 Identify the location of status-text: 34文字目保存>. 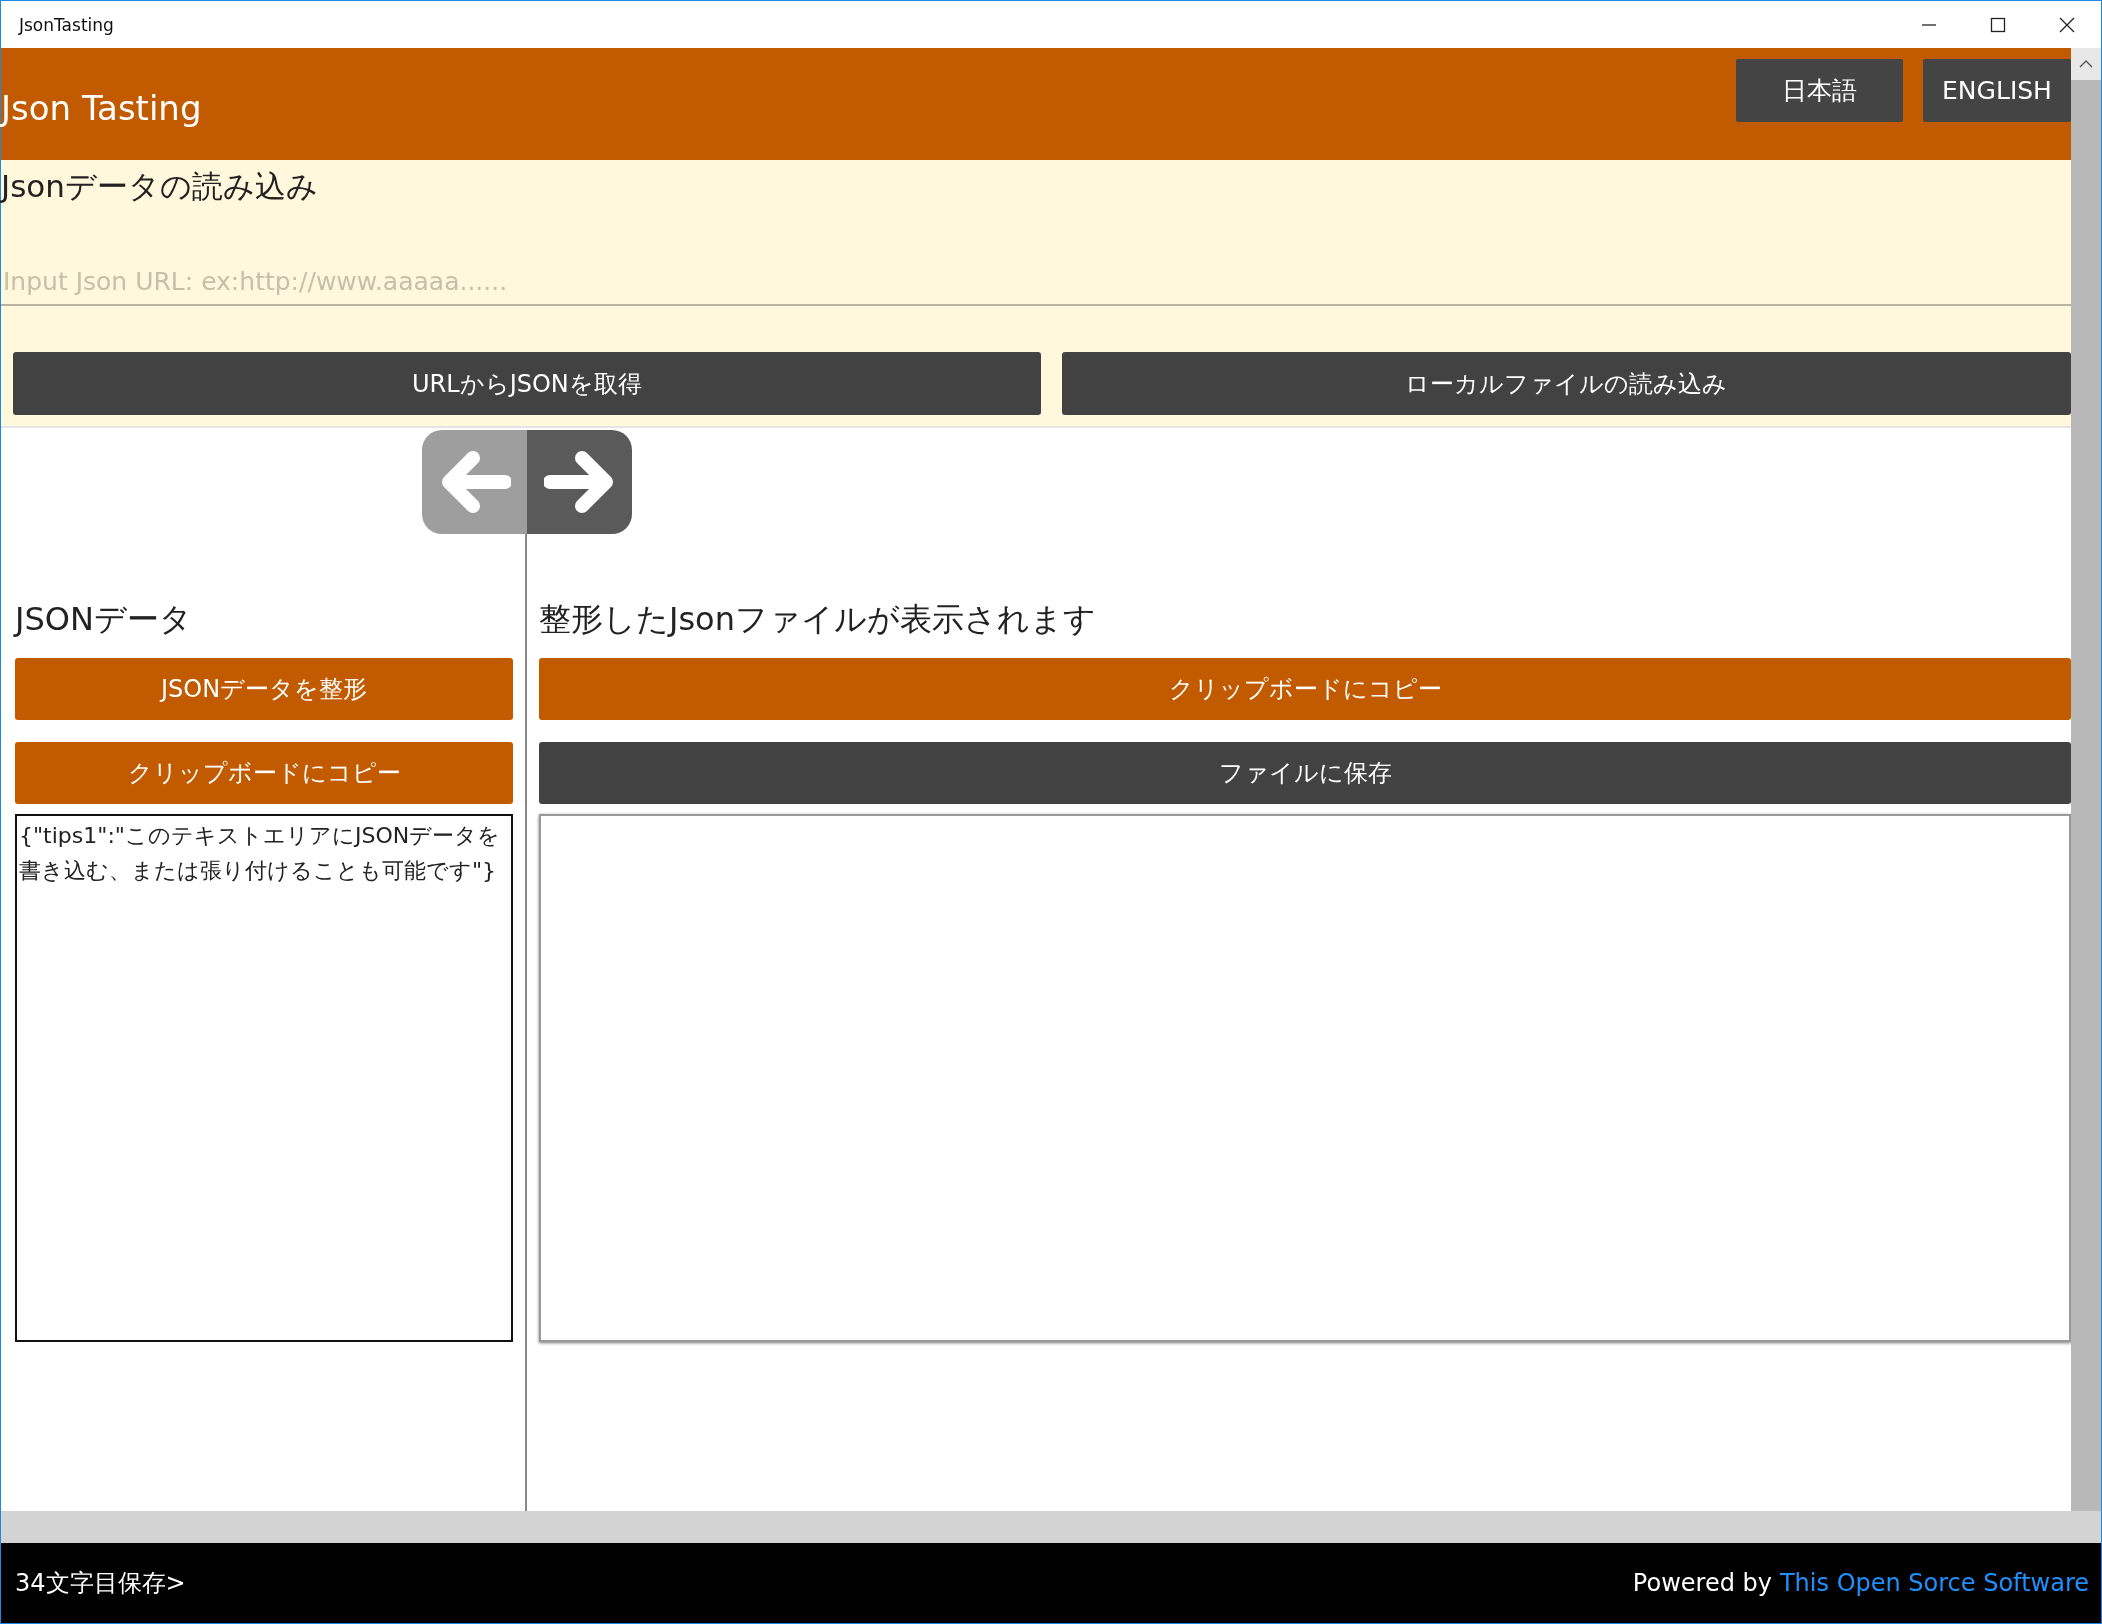
(101, 1583).